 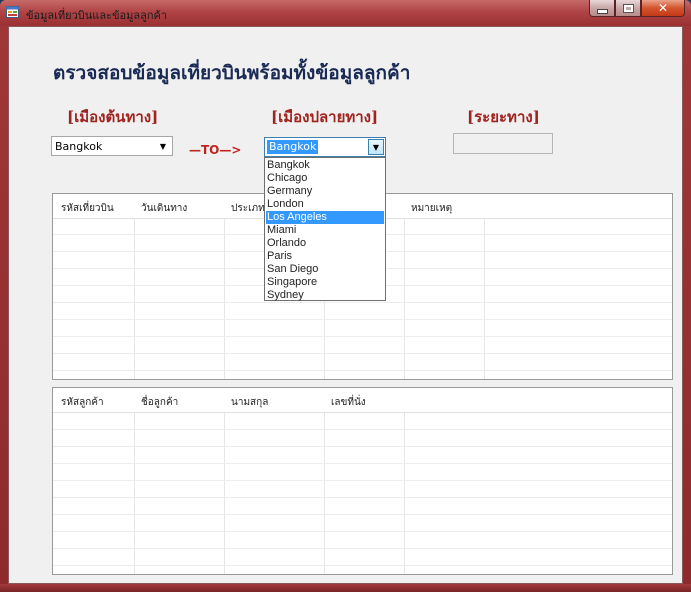 I want to click on to-arrow-label: —TO—>, so click(x=215, y=150).